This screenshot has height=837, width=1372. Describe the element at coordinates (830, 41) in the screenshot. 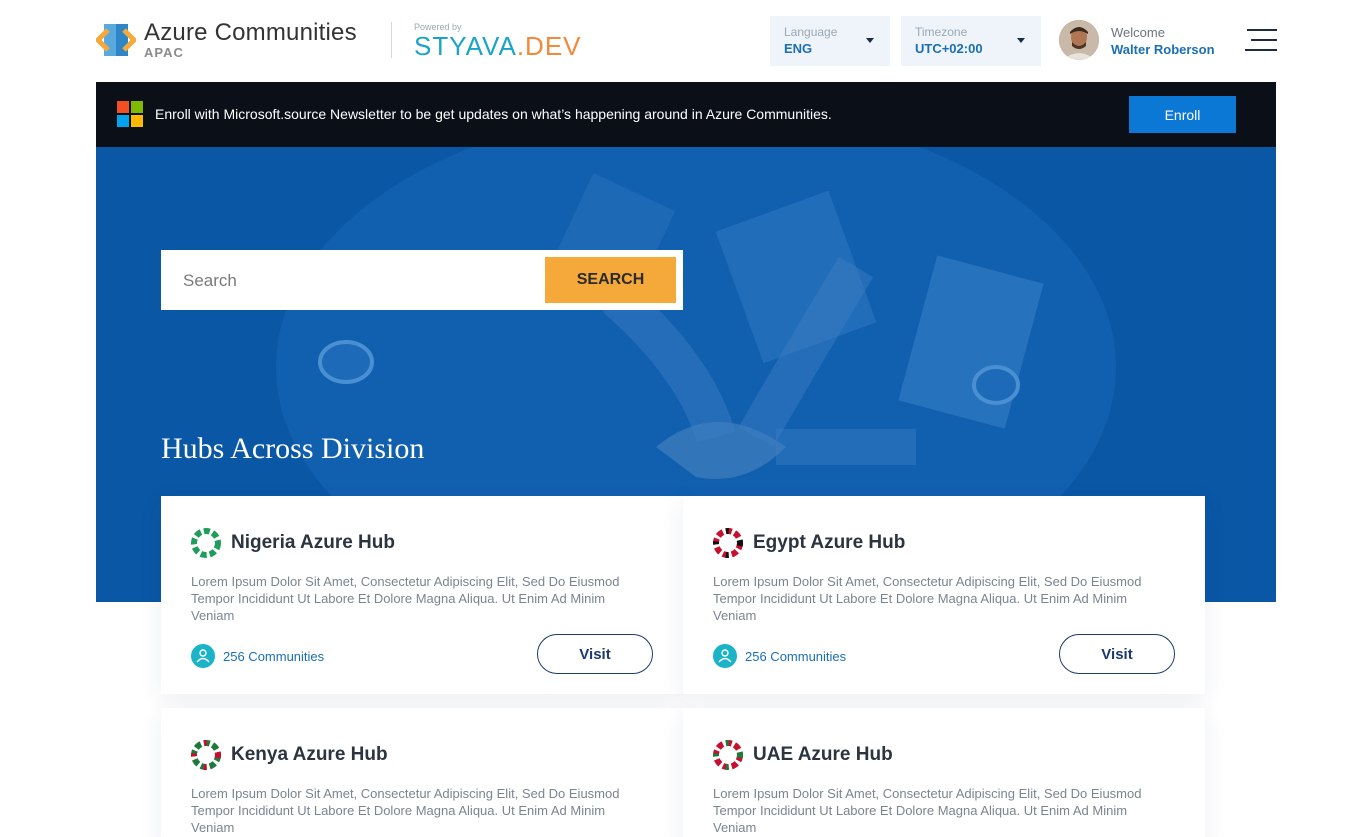

I see `language-selector: Language ENG` at that location.